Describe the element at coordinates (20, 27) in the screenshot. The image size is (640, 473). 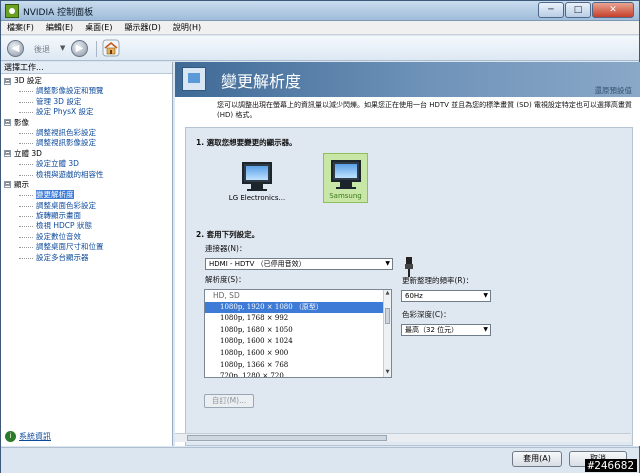
I see `menu-file: 檔案(F)` at that location.